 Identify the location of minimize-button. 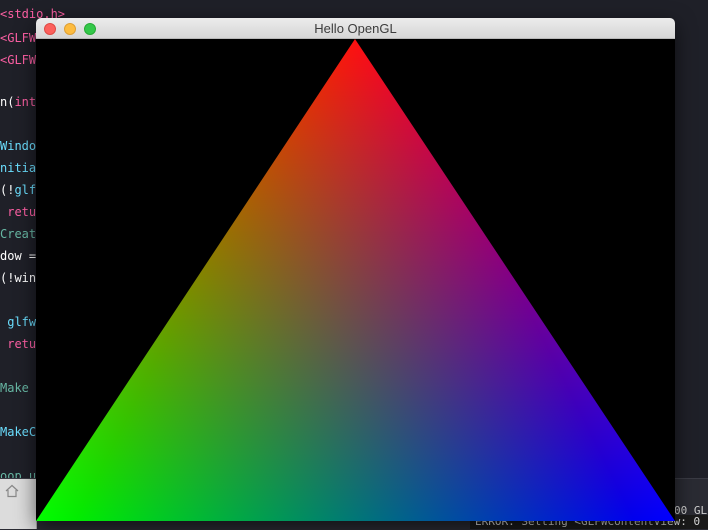
(70, 29).